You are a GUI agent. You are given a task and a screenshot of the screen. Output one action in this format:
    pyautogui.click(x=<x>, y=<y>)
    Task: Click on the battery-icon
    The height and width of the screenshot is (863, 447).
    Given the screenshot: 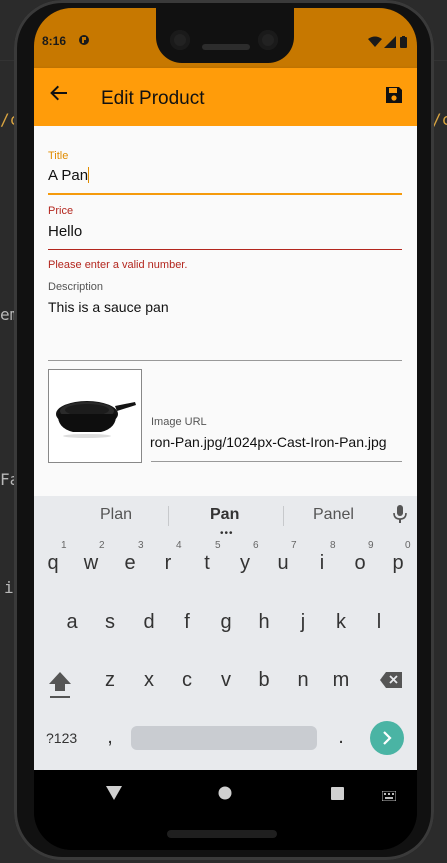 What is the action you would take?
    pyautogui.click(x=403, y=43)
    